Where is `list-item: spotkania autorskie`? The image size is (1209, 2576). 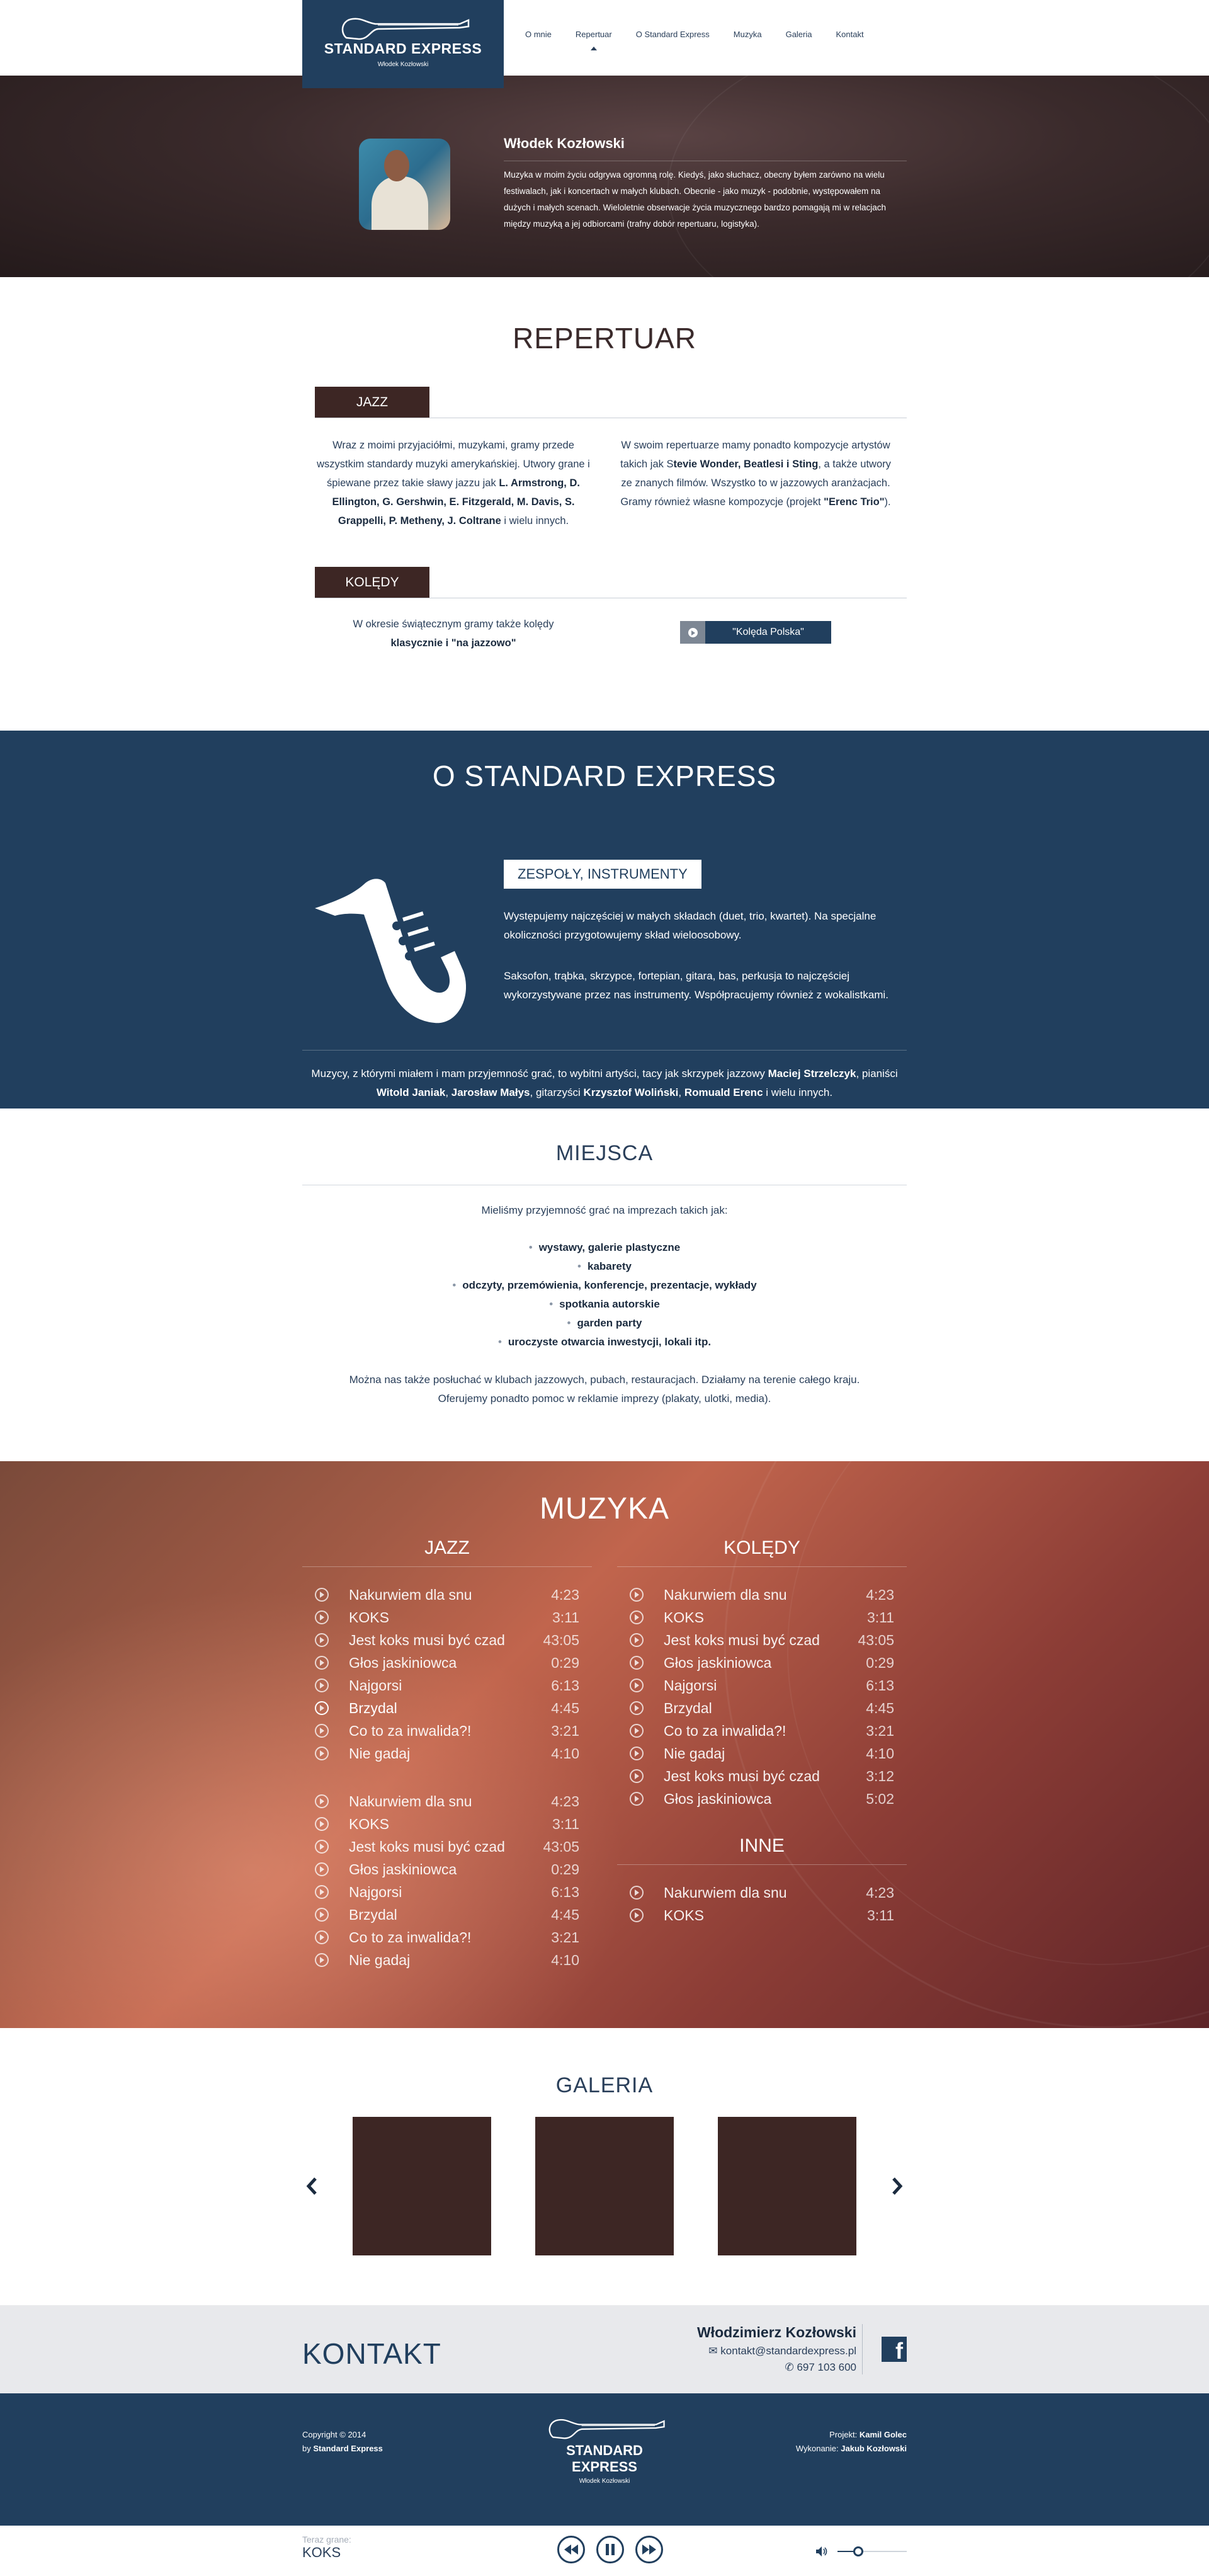 list-item: spotkania autorskie is located at coordinates (604, 1304).